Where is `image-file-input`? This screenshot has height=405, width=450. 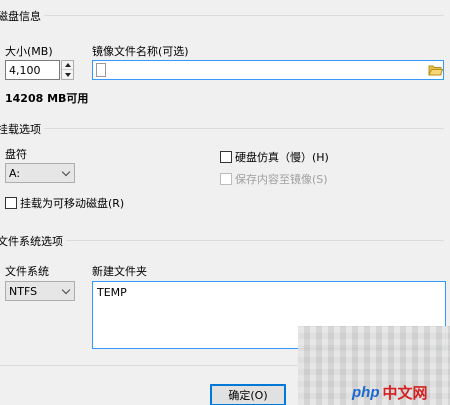 image-file-input is located at coordinates (268, 70).